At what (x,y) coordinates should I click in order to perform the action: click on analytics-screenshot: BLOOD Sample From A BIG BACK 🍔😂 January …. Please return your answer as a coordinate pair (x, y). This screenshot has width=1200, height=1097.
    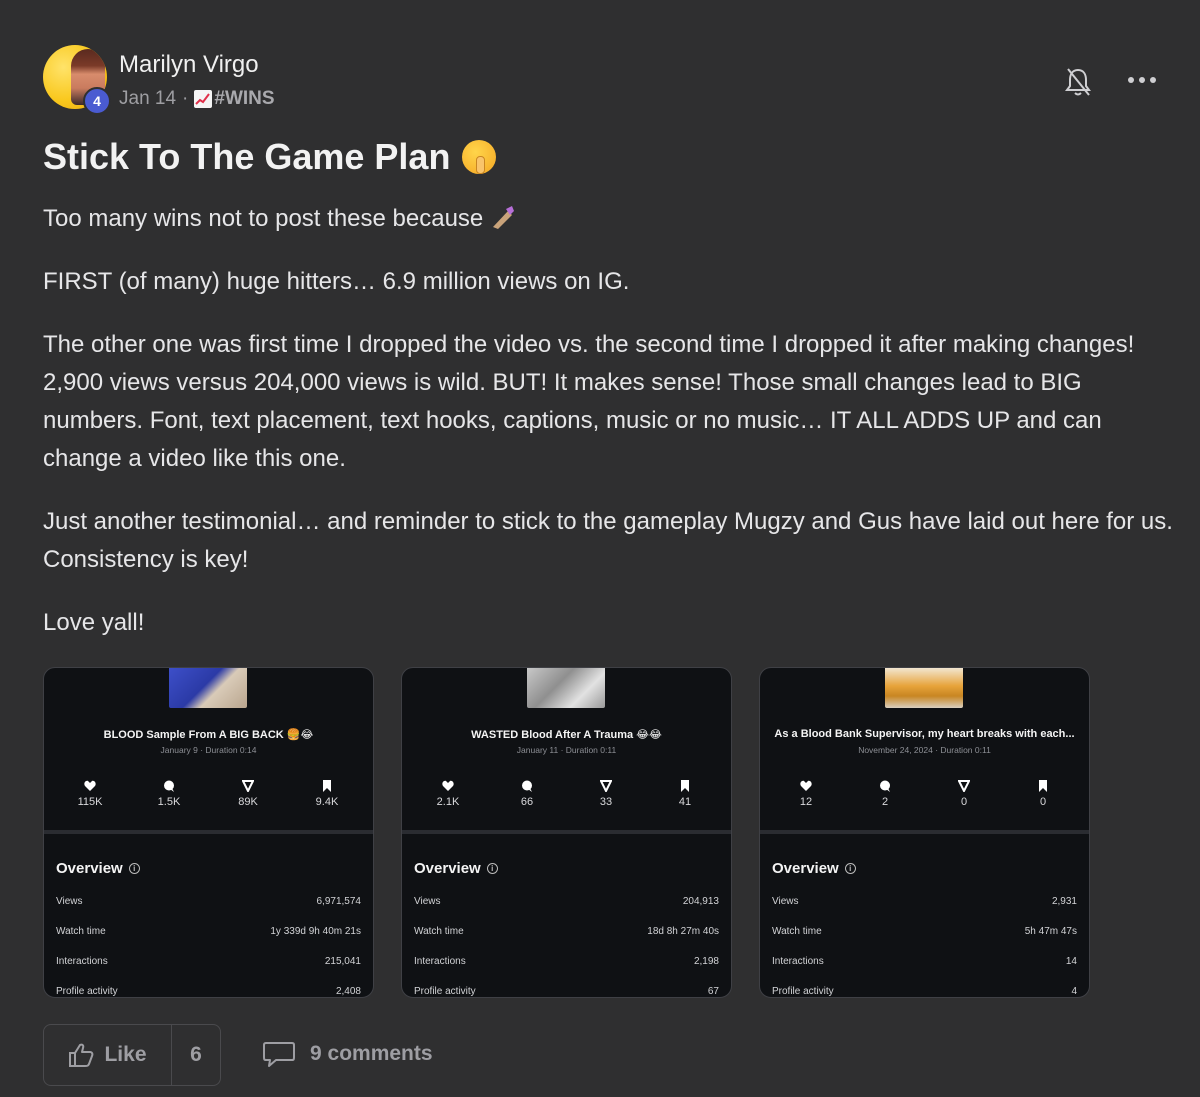
    Looking at the image, I should click on (208, 832).